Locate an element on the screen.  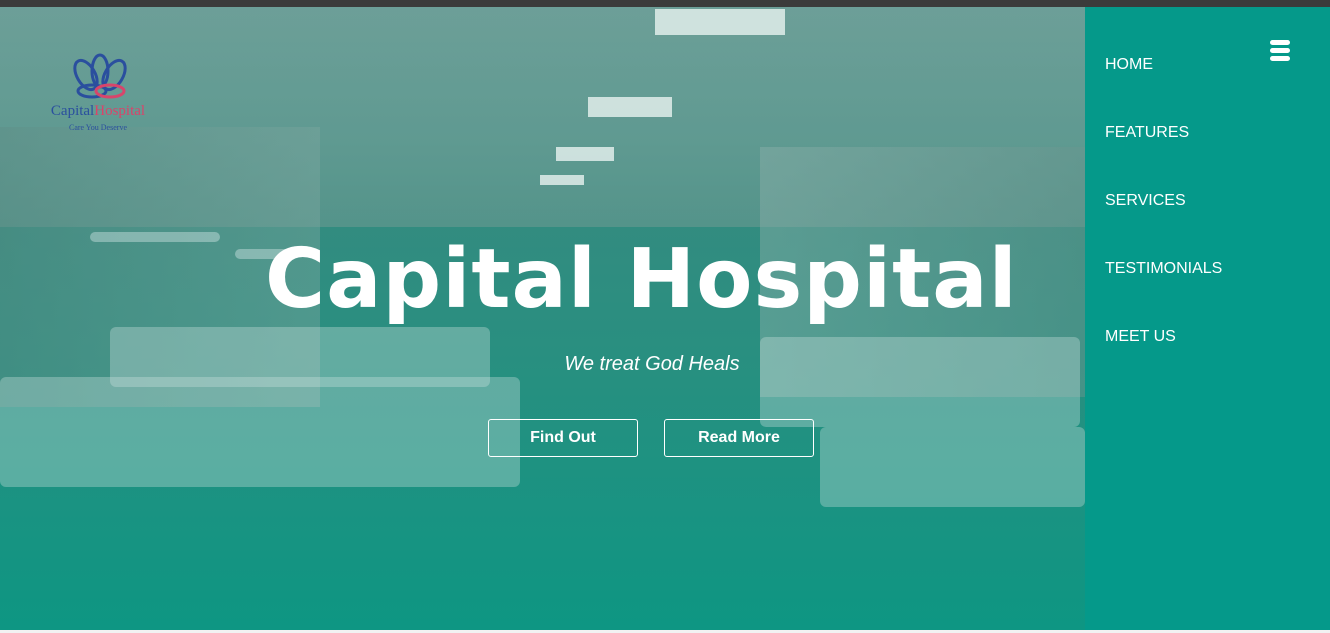
read-more-button: Read More is located at coordinates (739, 438).